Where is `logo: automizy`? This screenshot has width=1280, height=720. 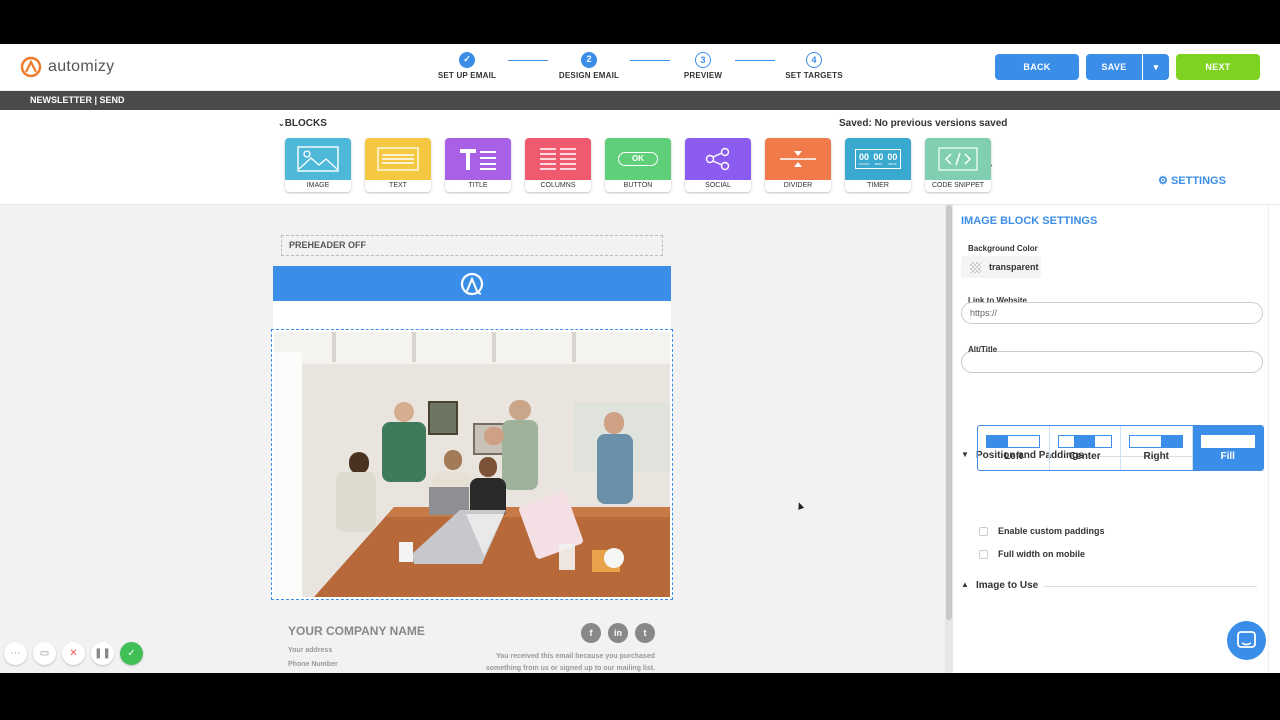
logo: automizy is located at coordinates (67, 67).